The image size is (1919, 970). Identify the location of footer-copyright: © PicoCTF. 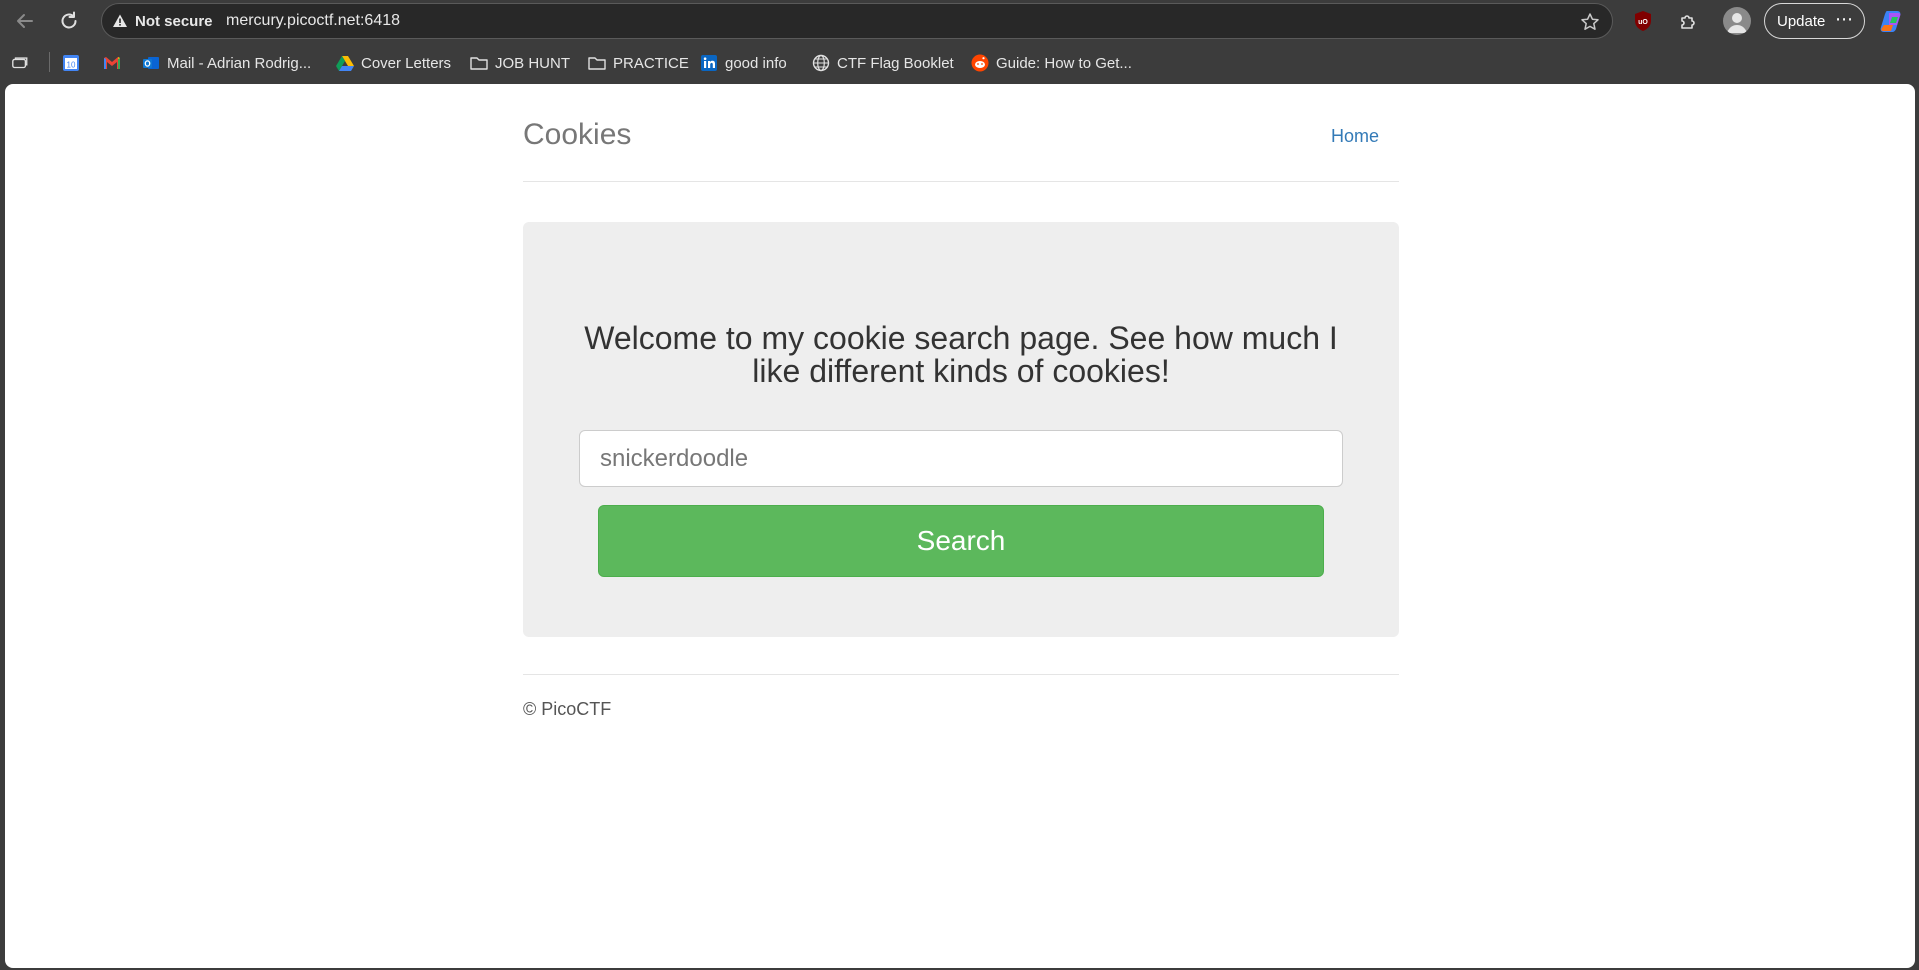
(567, 709).